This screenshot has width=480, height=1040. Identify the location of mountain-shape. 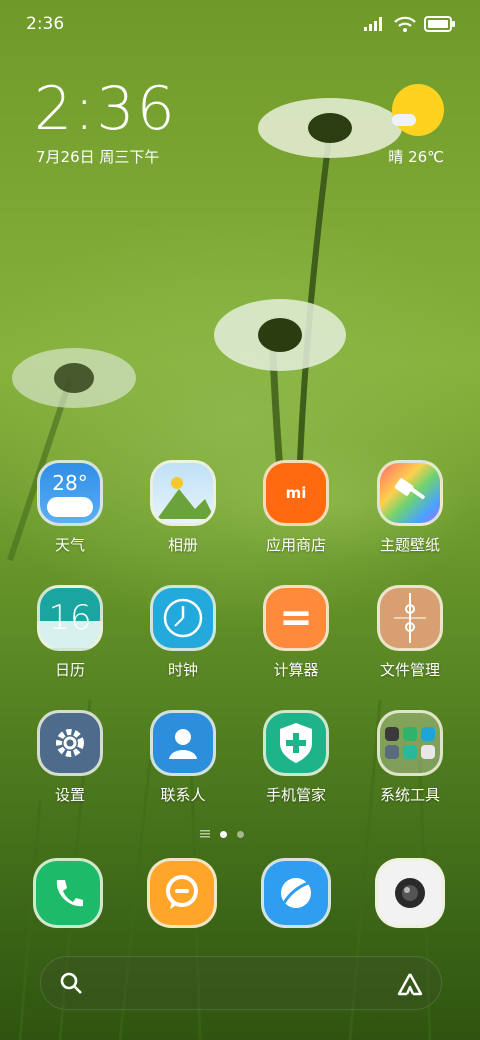
(185, 498).